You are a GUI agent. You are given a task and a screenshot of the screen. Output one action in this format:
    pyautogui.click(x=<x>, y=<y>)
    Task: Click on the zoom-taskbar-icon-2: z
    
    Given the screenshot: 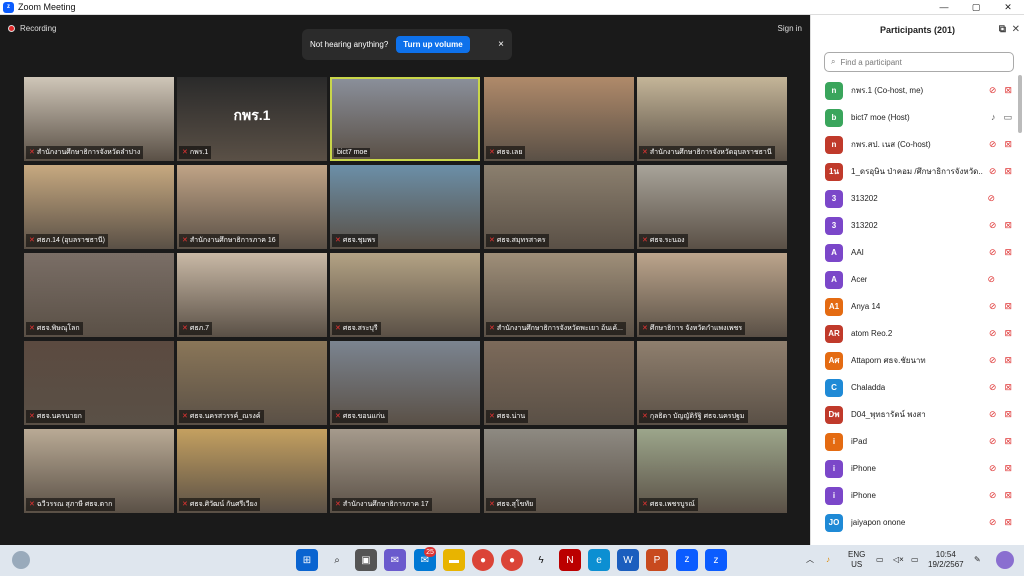 What is the action you would take?
    pyautogui.click(x=716, y=560)
    